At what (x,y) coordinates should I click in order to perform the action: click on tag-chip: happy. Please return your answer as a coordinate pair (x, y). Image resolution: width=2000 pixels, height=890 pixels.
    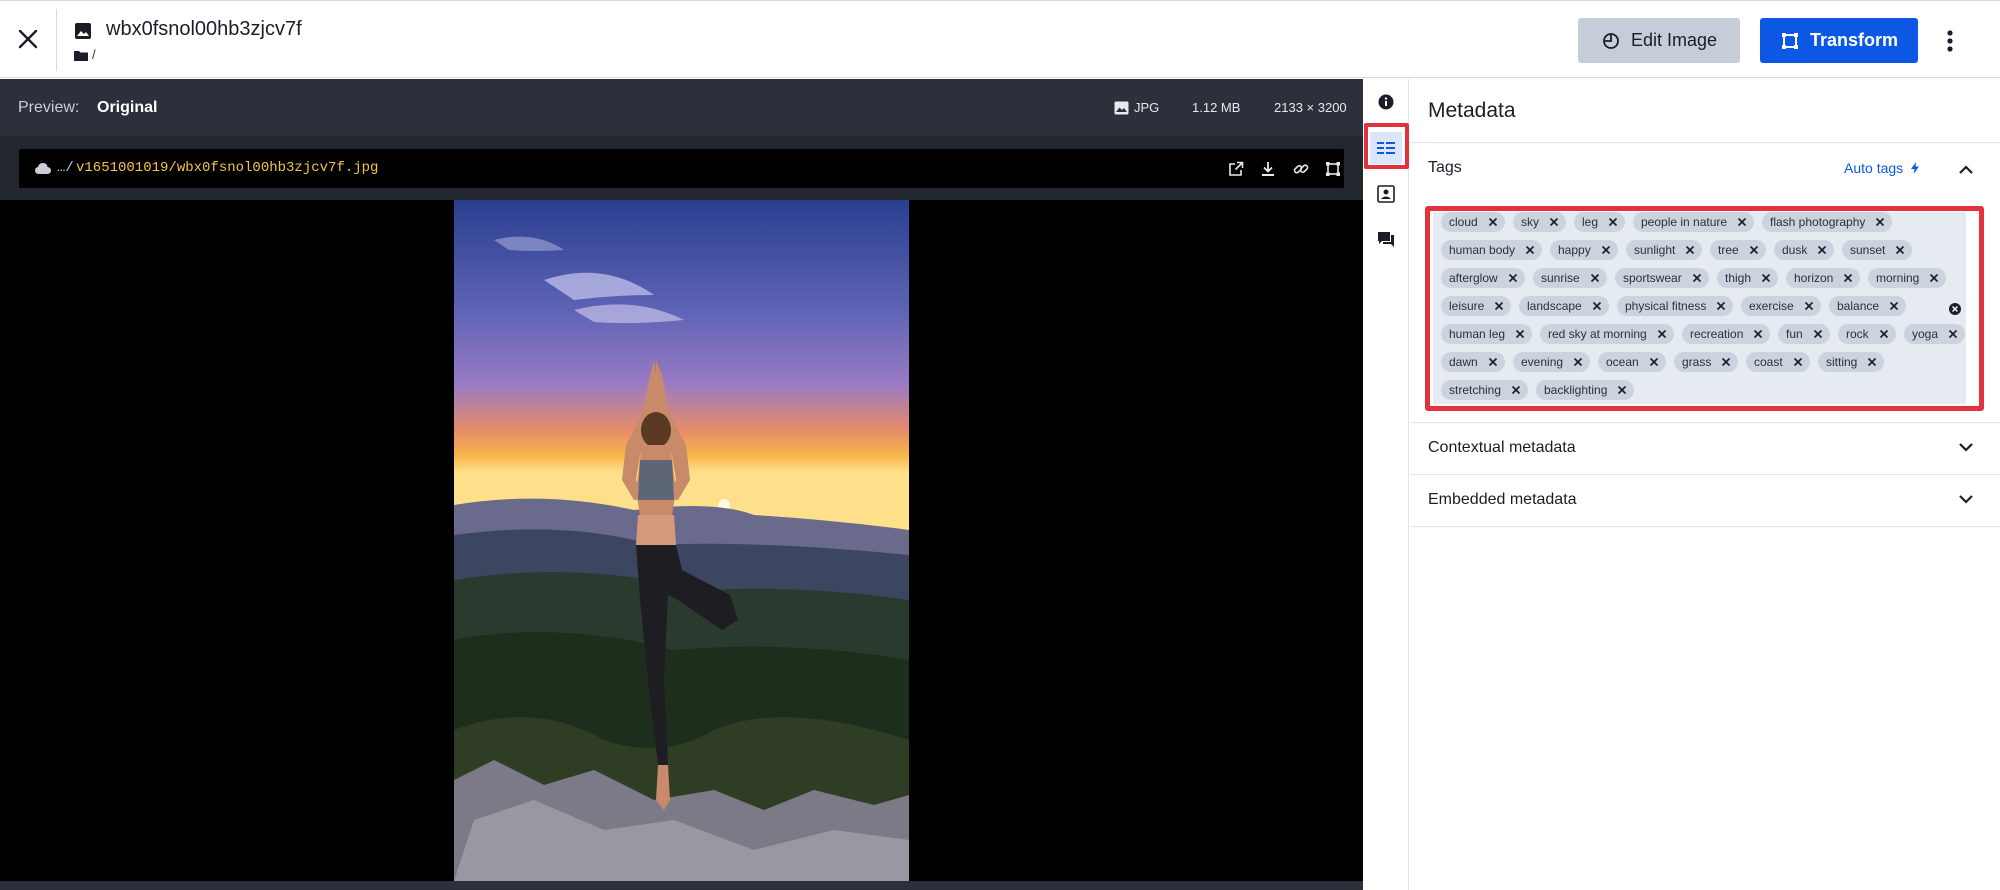
    Looking at the image, I should click on (1584, 250).